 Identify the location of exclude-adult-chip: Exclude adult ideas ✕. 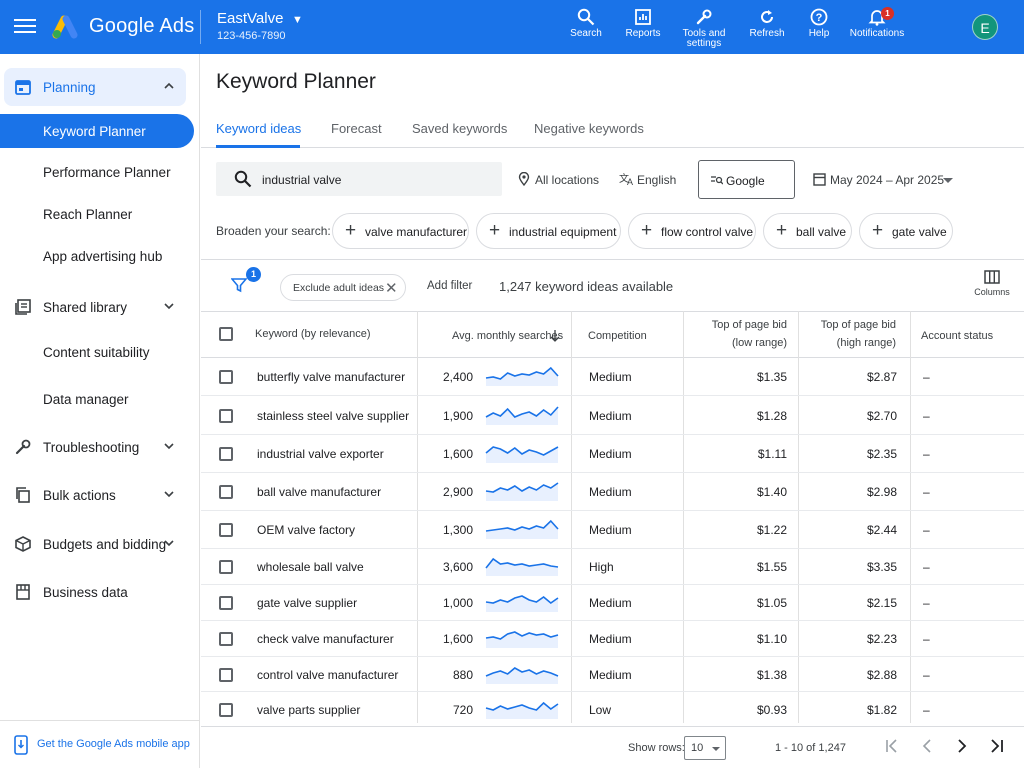
(343, 287).